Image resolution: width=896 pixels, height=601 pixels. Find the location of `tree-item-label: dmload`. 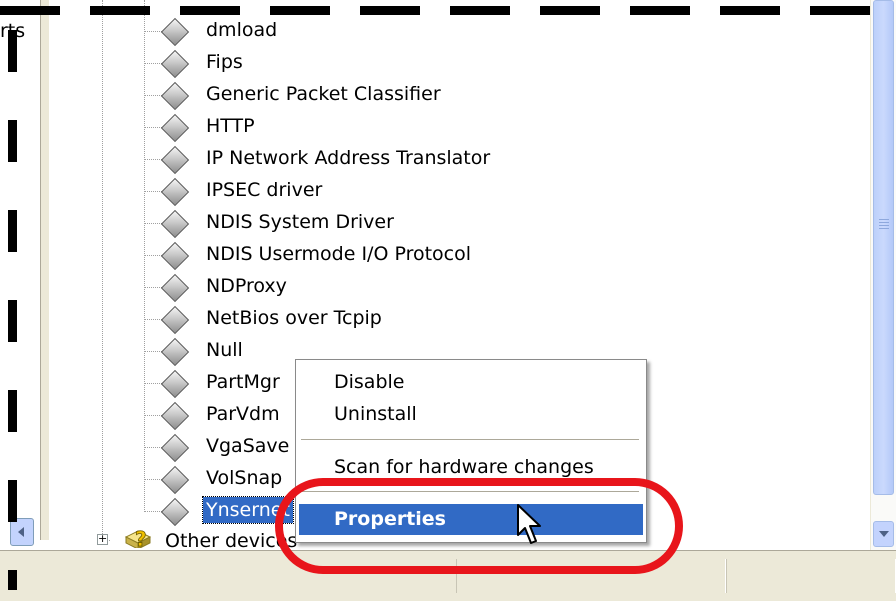

tree-item-label: dmload is located at coordinates (241, 30).